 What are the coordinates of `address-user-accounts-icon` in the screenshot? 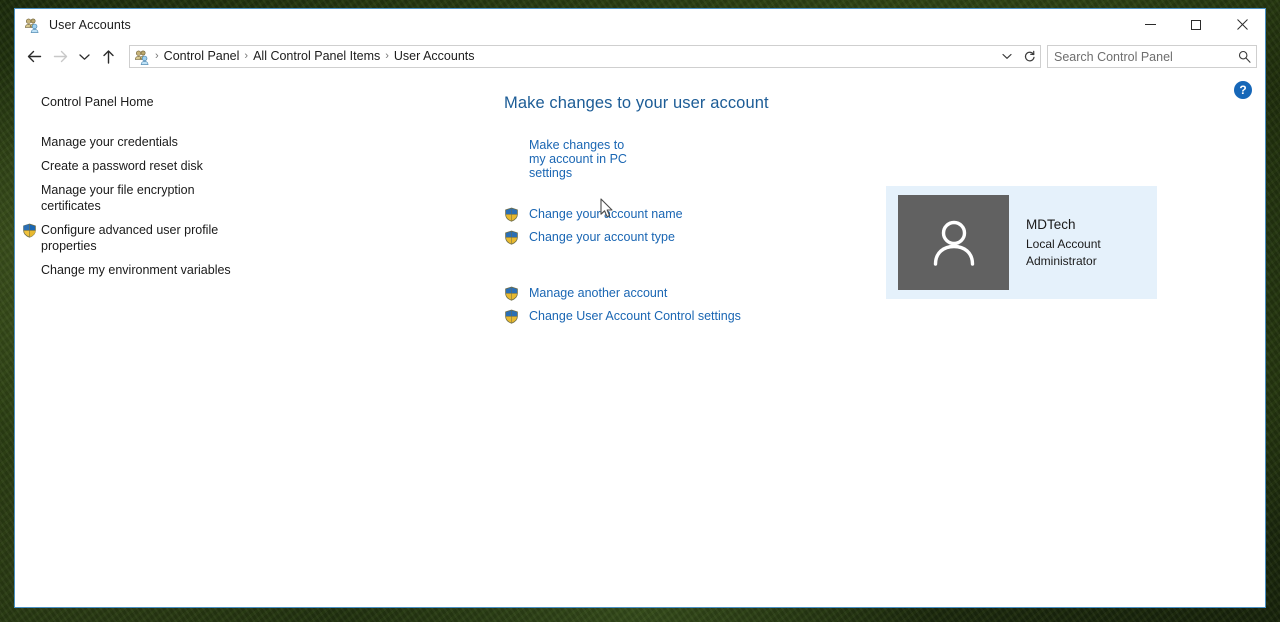 It's located at (142, 57).